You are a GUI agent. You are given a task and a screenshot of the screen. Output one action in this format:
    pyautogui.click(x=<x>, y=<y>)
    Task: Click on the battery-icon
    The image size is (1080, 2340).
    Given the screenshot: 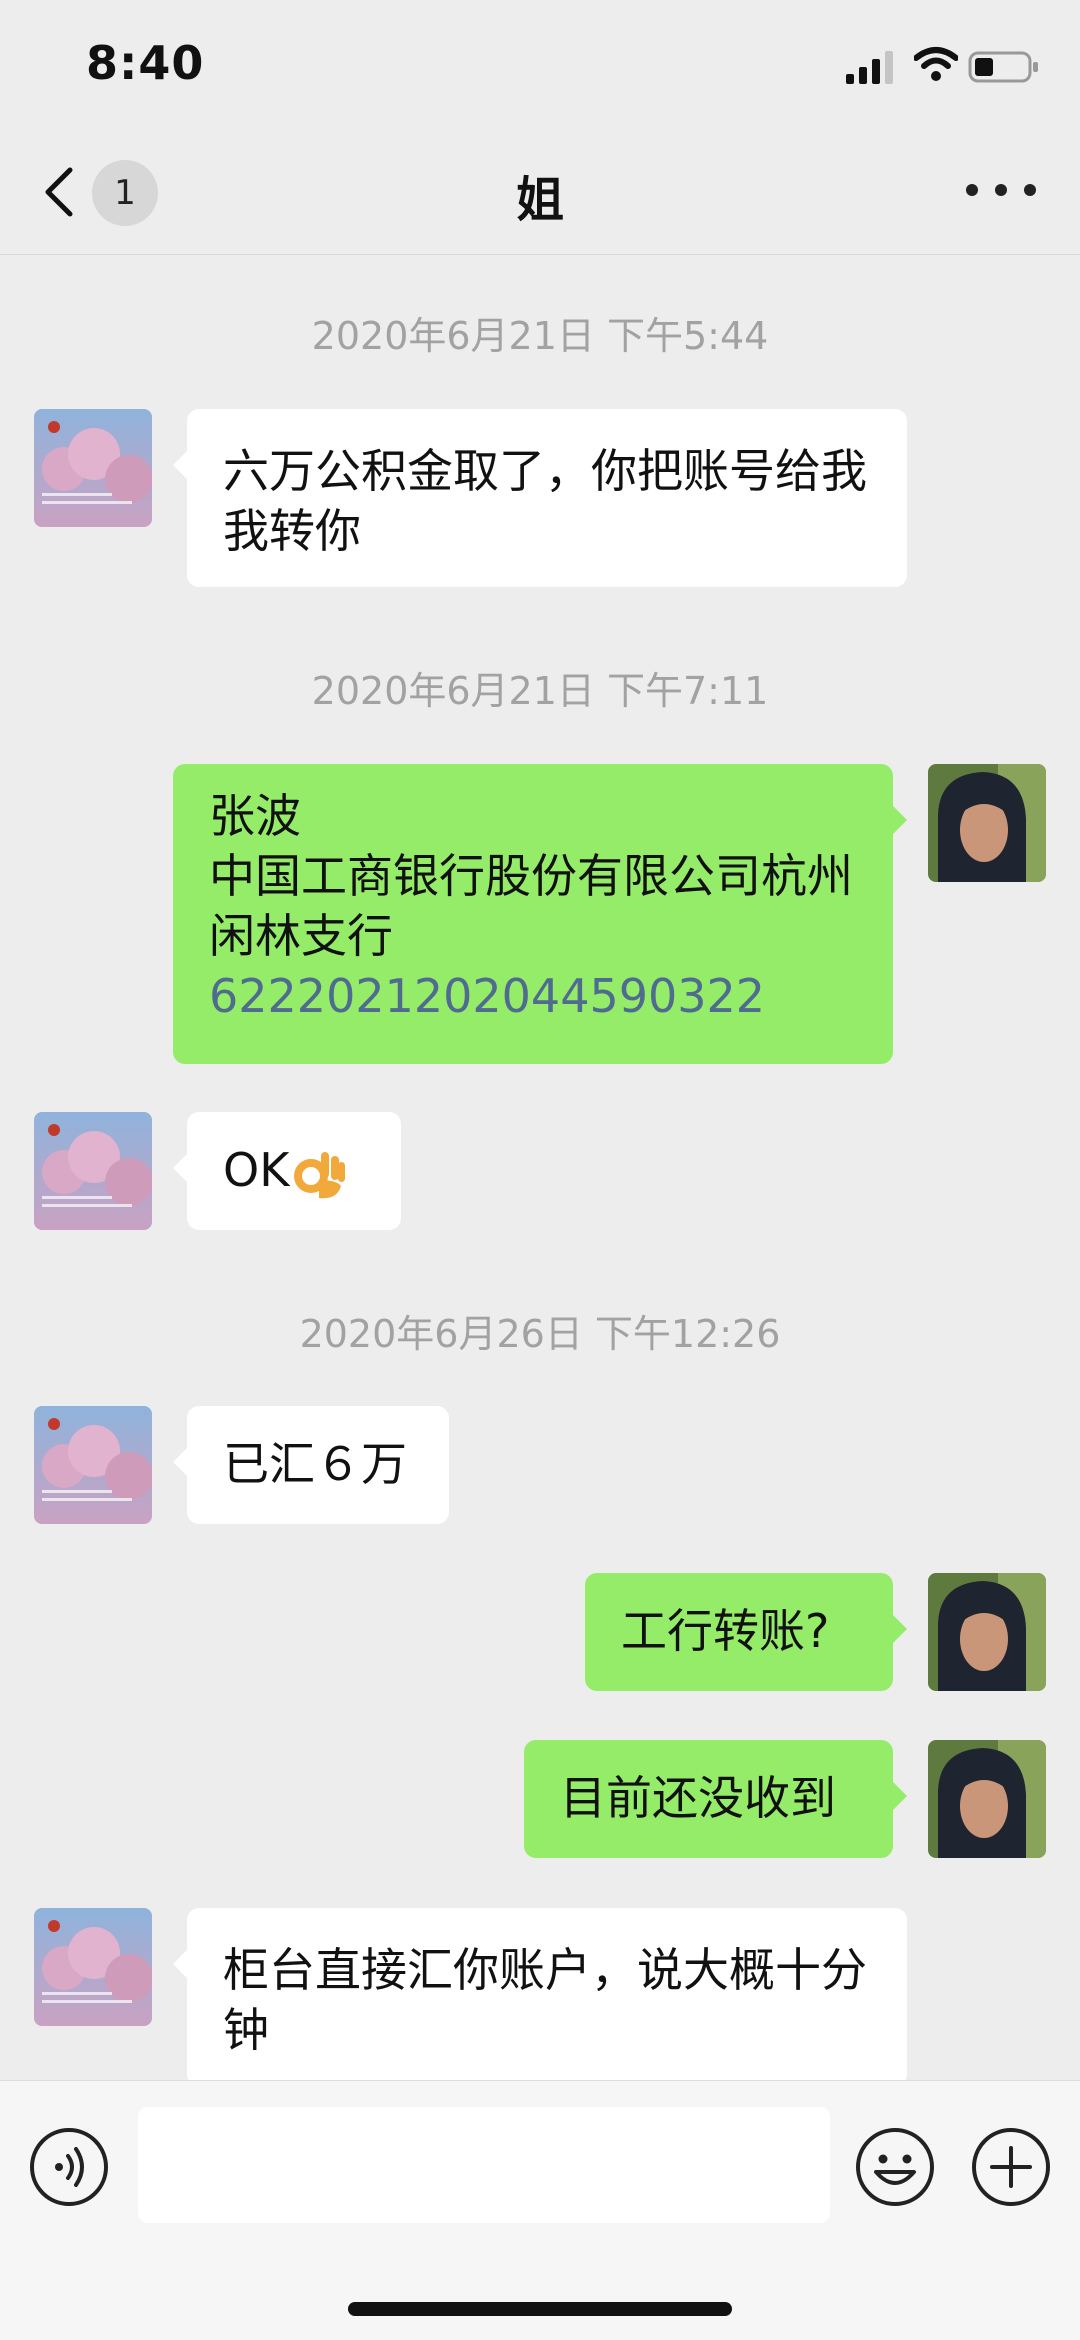 What is the action you would take?
    pyautogui.click(x=1003, y=67)
    